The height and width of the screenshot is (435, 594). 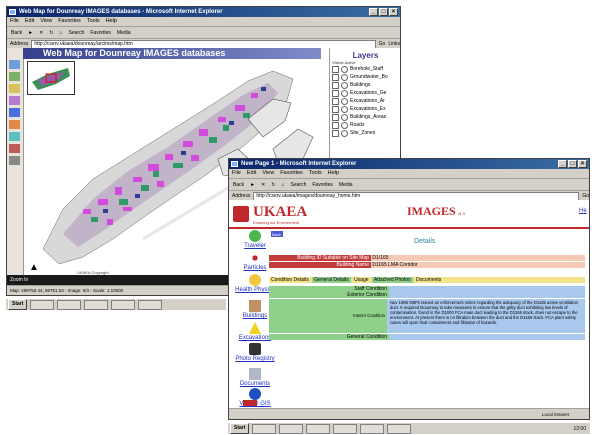 What do you see at coordinates (14, 148) in the screenshot?
I see `query-tool-icon` at bounding box center [14, 148].